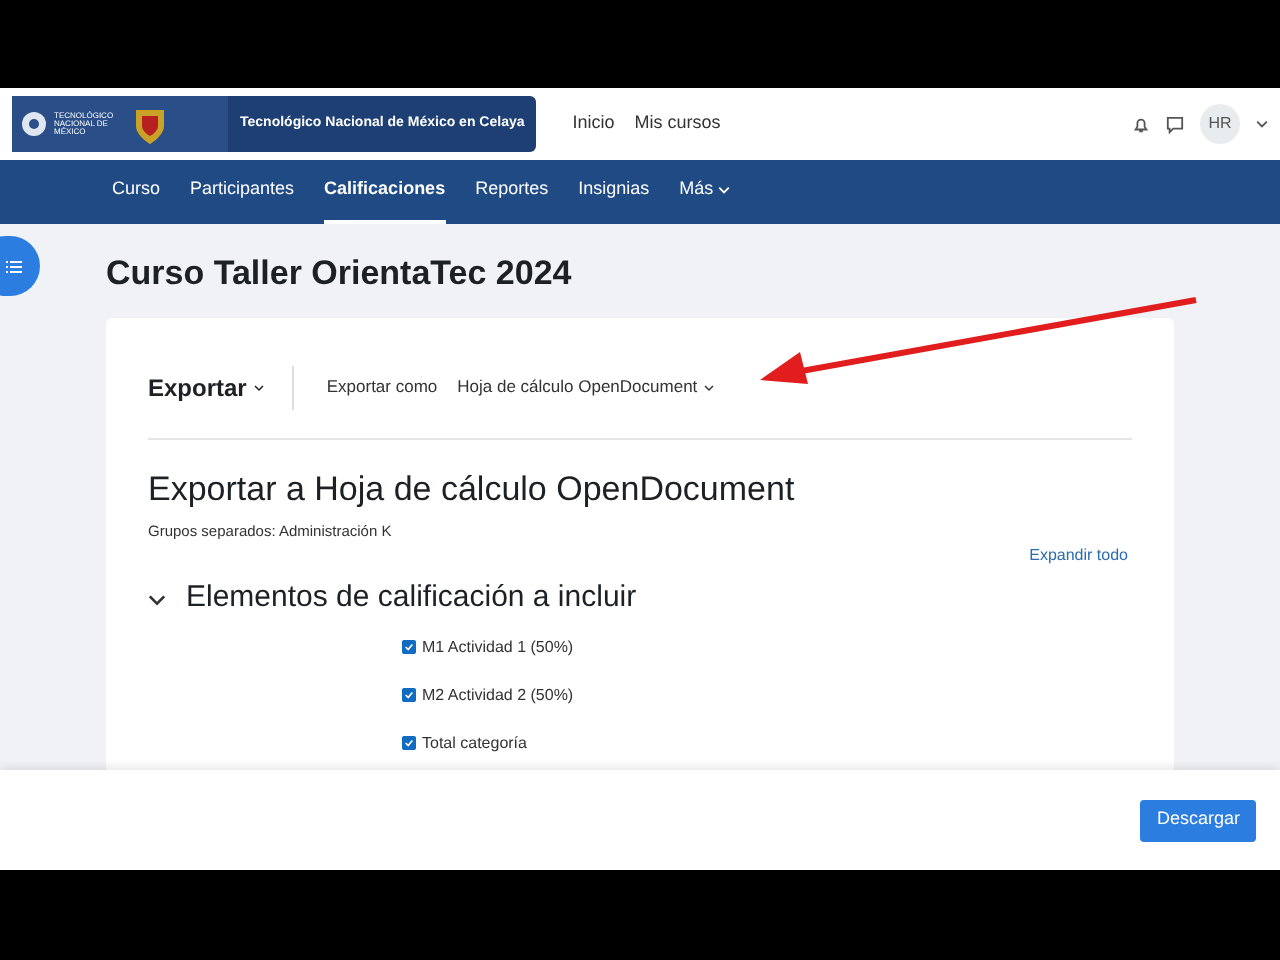  What do you see at coordinates (474, 743) in the screenshot?
I see `checkbox-label: Total categoría` at bounding box center [474, 743].